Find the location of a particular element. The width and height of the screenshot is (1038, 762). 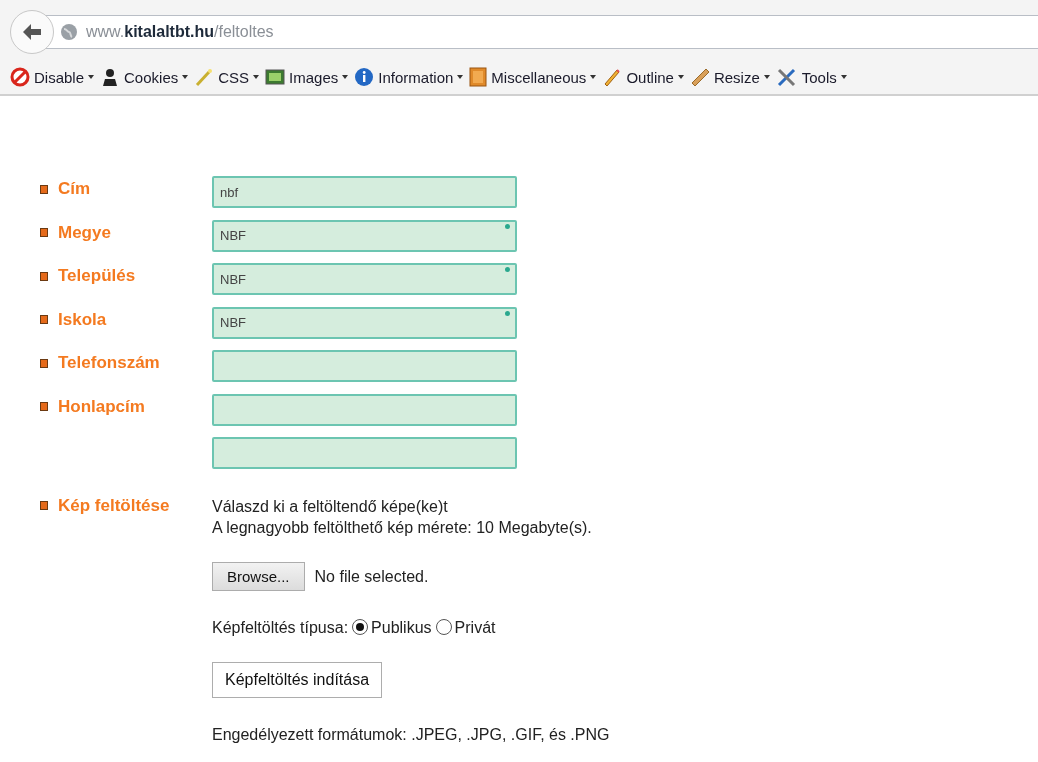

toolbar-menu: CSS is located at coordinates (230, 77).